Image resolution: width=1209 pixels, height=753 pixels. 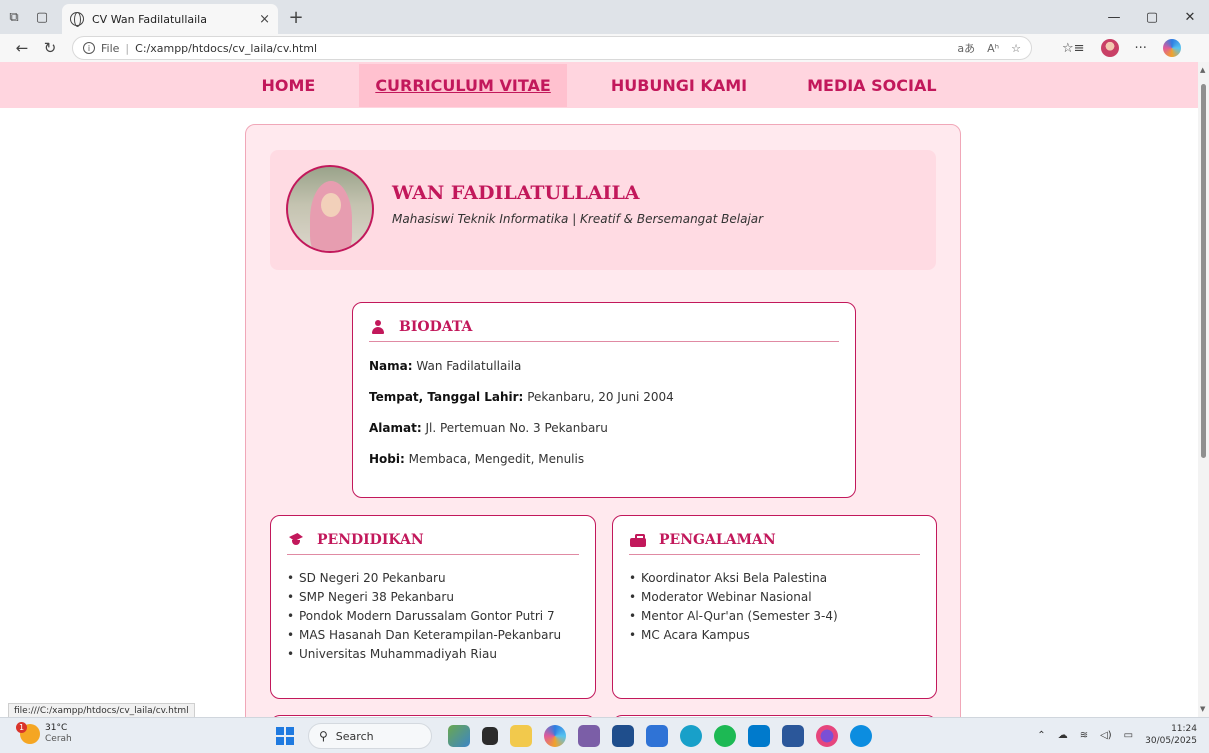 I want to click on list-item: MAS Hasanah Dan Keterampilan-Pekanbaru, so click(x=433, y=635).